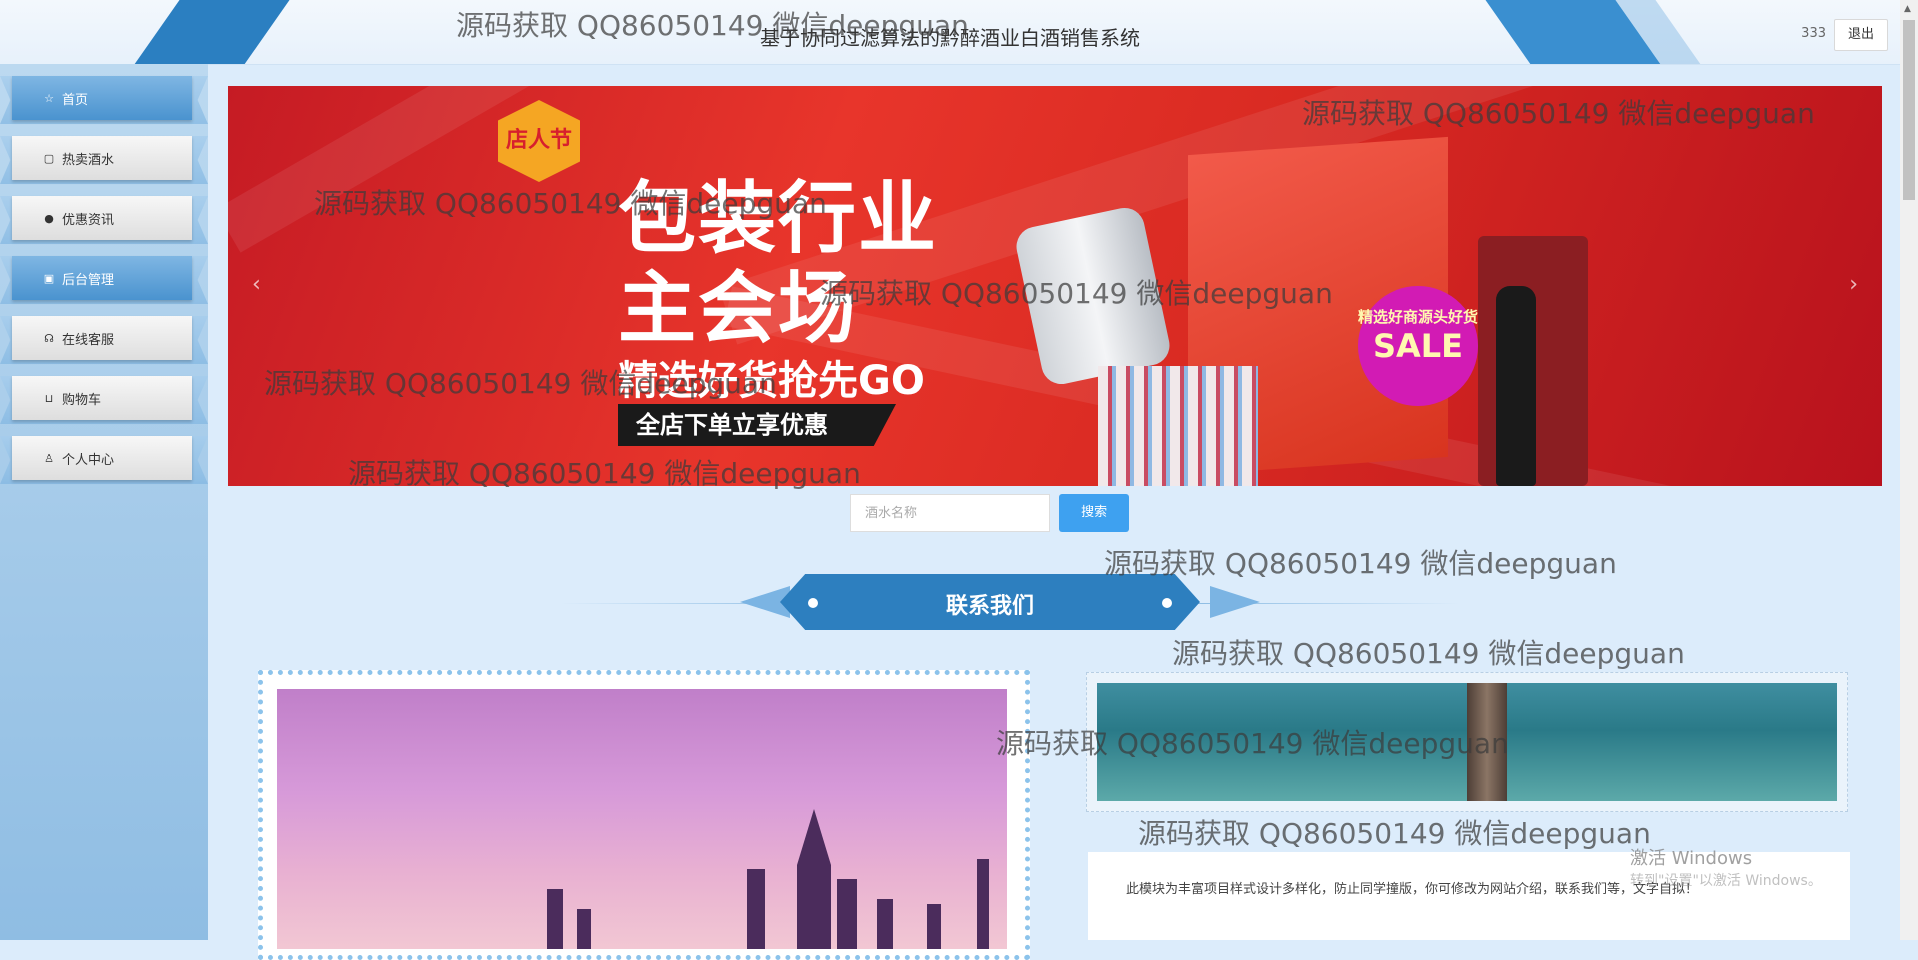 The image size is (1918, 960). I want to click on sidebar-item-button: ♙ 个人中心, so click(102, 458).